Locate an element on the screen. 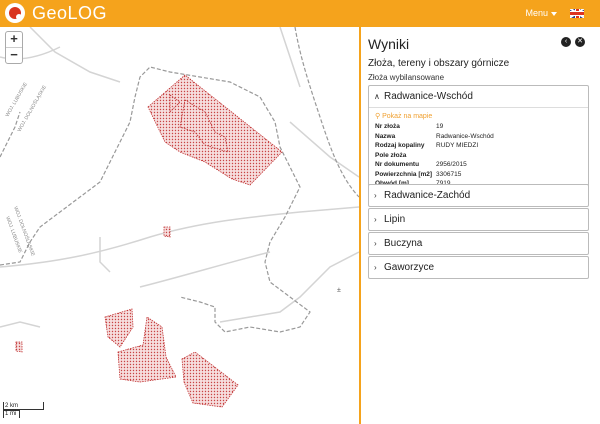  zoom-in-button: + is located at coordinates (14, 39).